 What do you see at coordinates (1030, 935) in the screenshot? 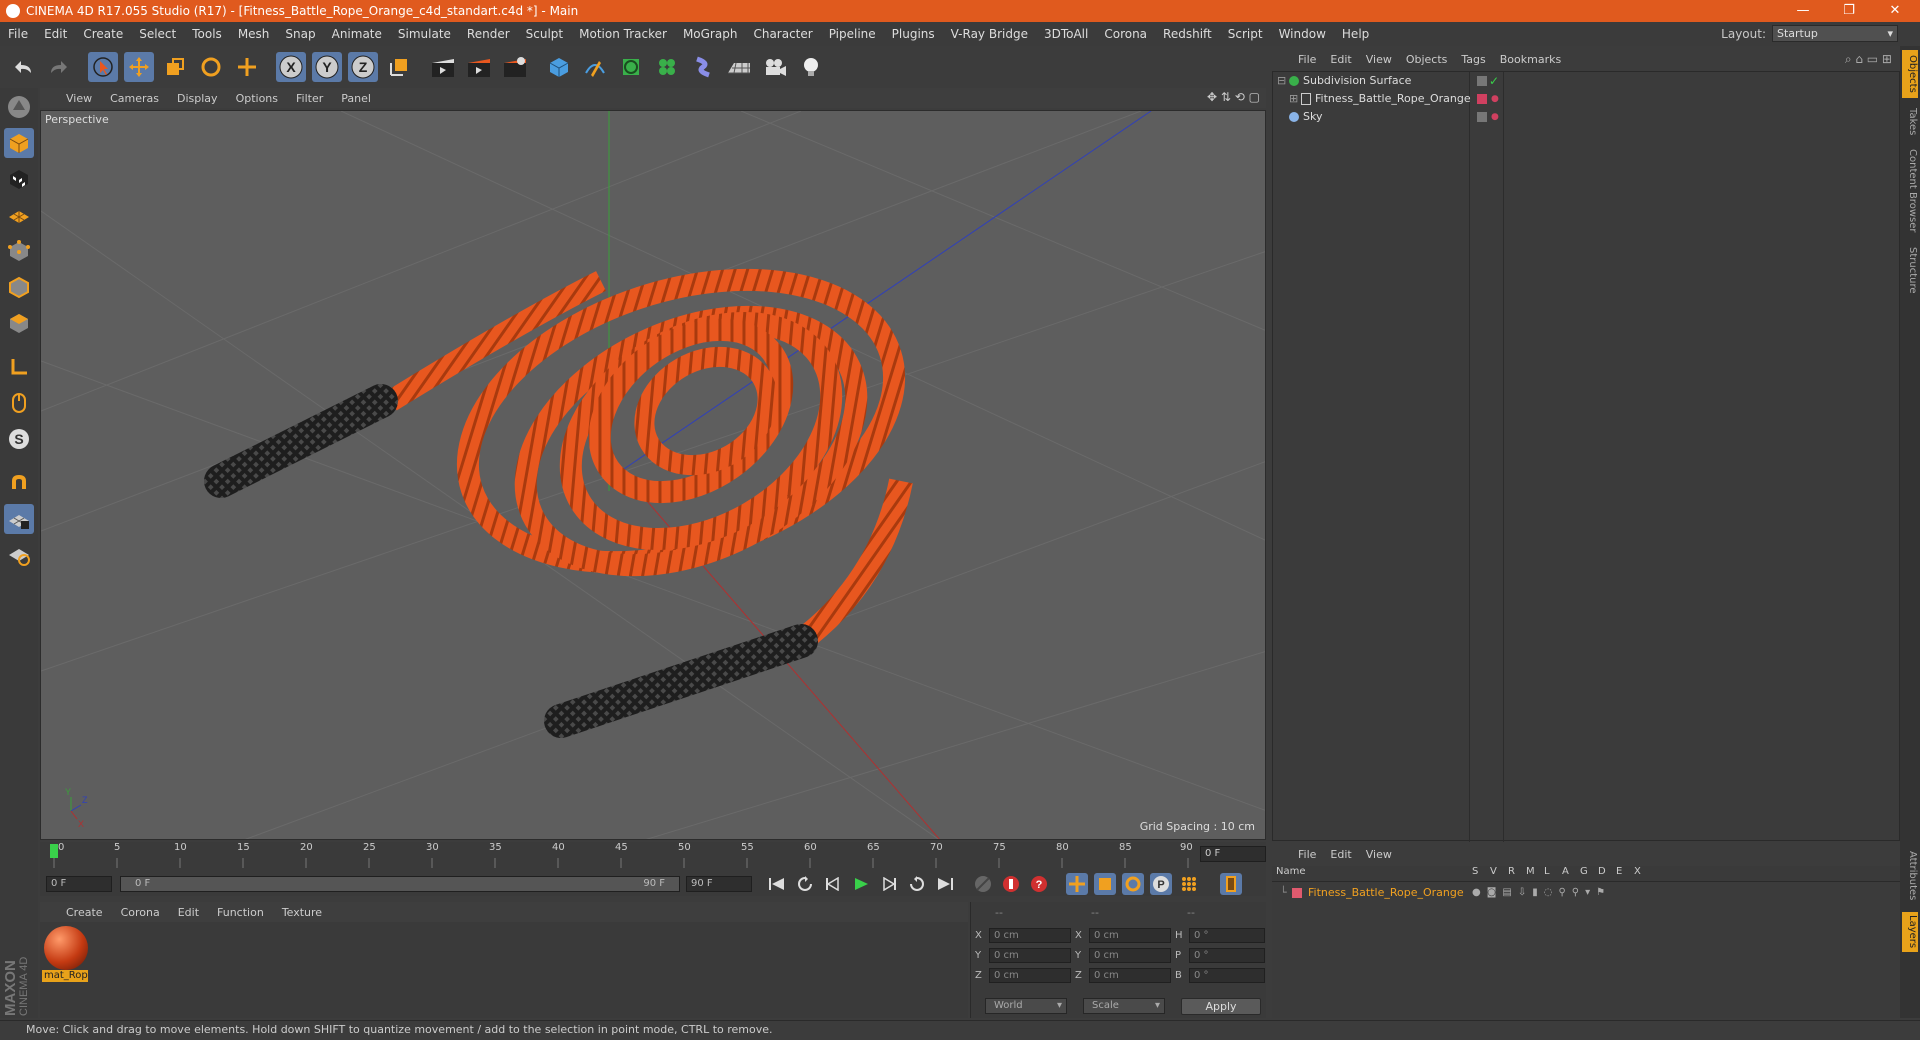
I see `pos-x-field: 0 cm` at bounding box center [1030, 935].